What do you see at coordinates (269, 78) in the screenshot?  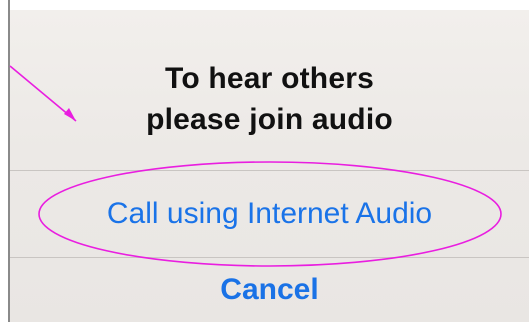 I see `dialog-title-line-1: To hear others` at bounding box center [269, 78].